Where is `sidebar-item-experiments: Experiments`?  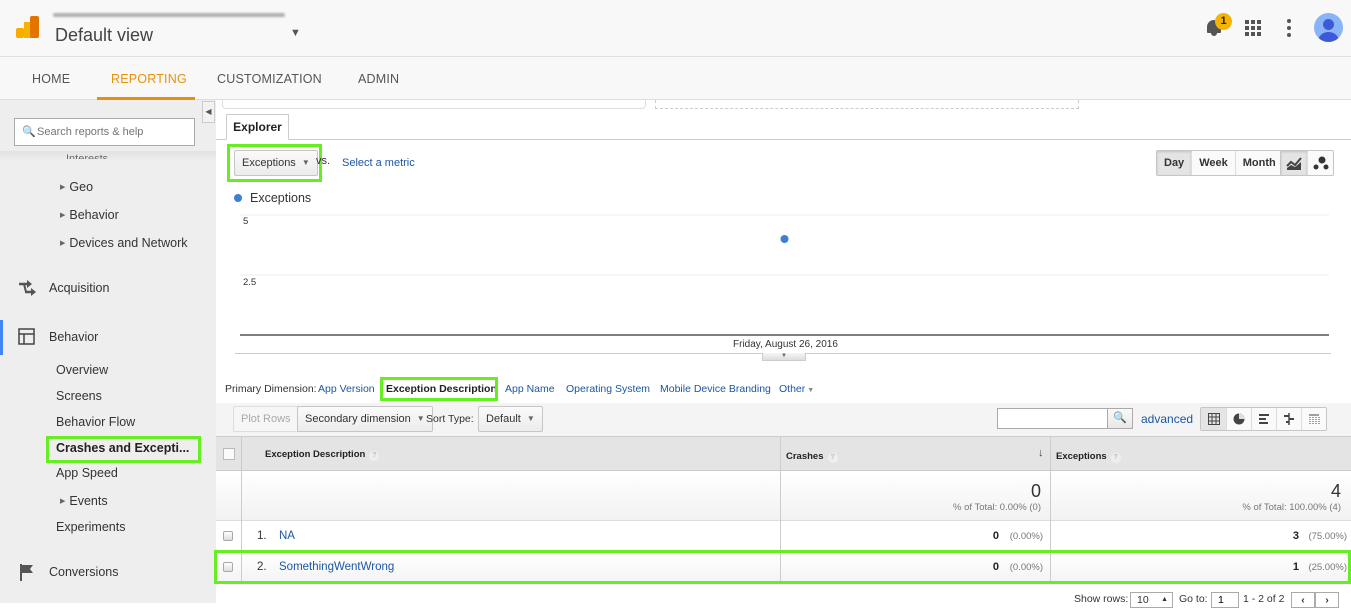
sidebar-item-experiments: Experiments is located at coordinates (90, 527).